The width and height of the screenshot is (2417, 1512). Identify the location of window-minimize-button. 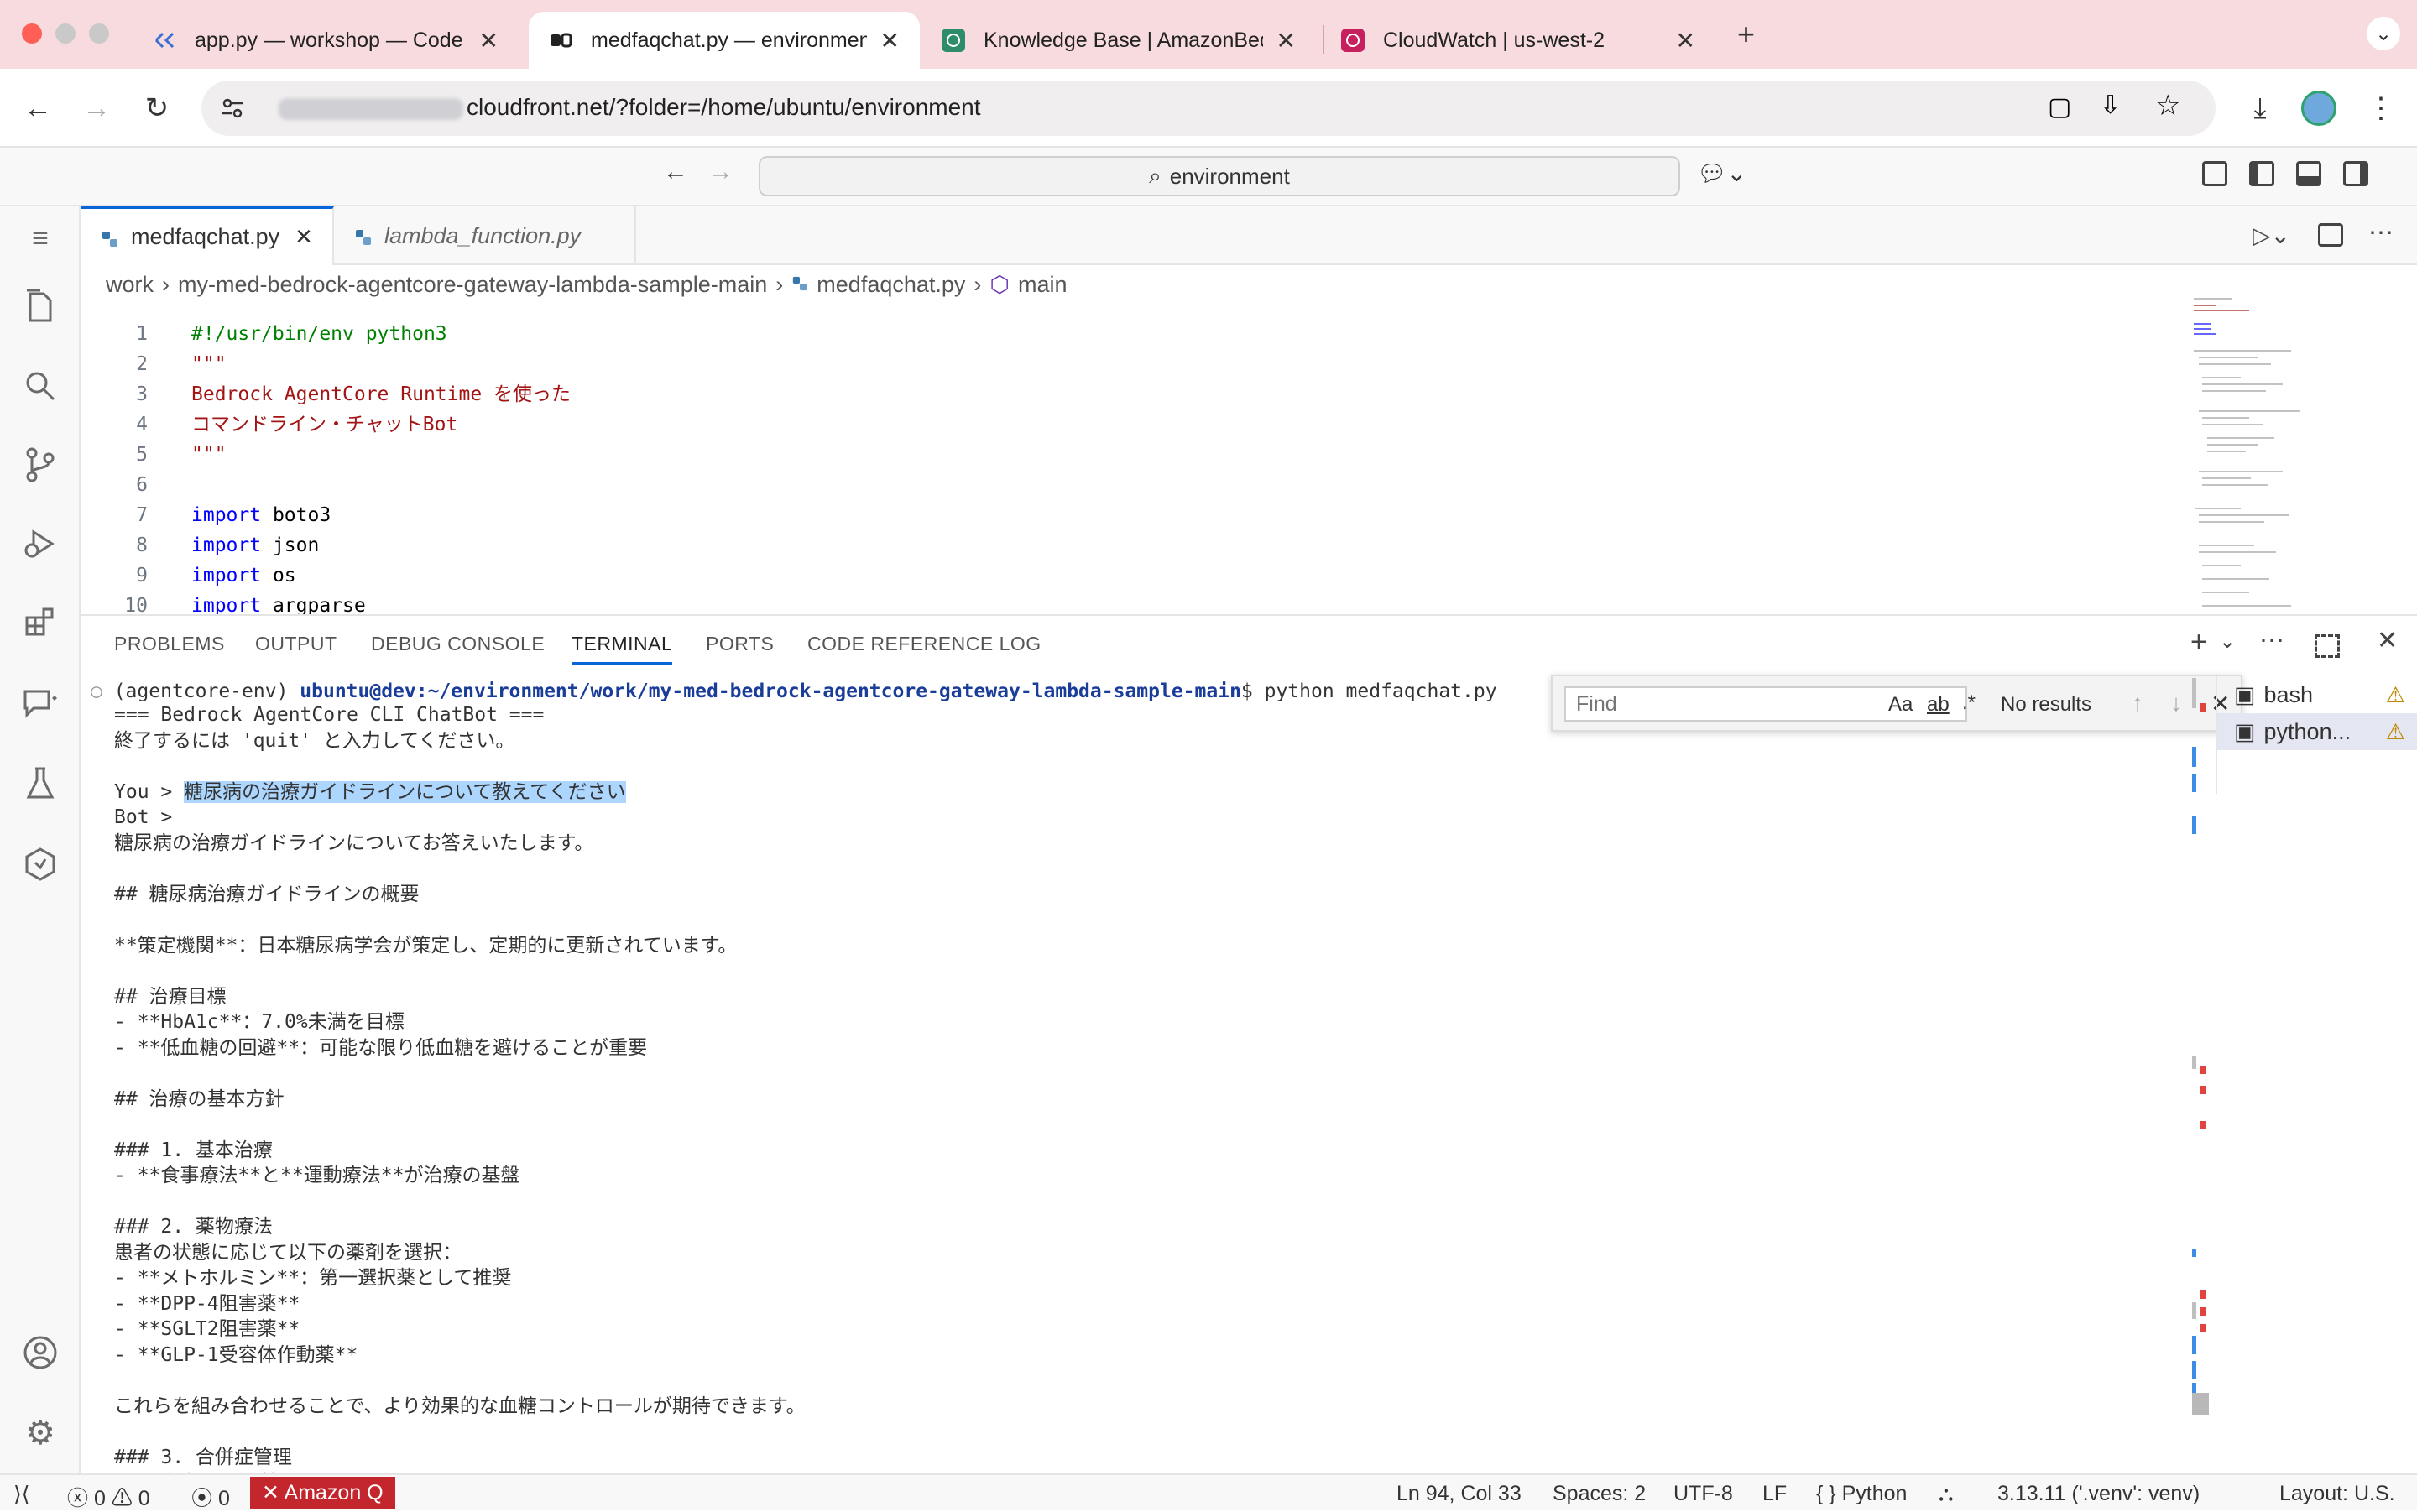
(65, 33).